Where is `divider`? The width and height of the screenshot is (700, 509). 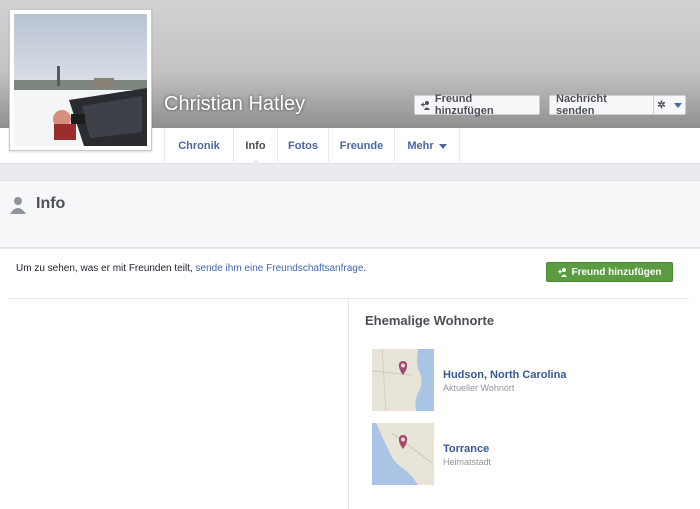
divider is located at coordinates (349, 298).